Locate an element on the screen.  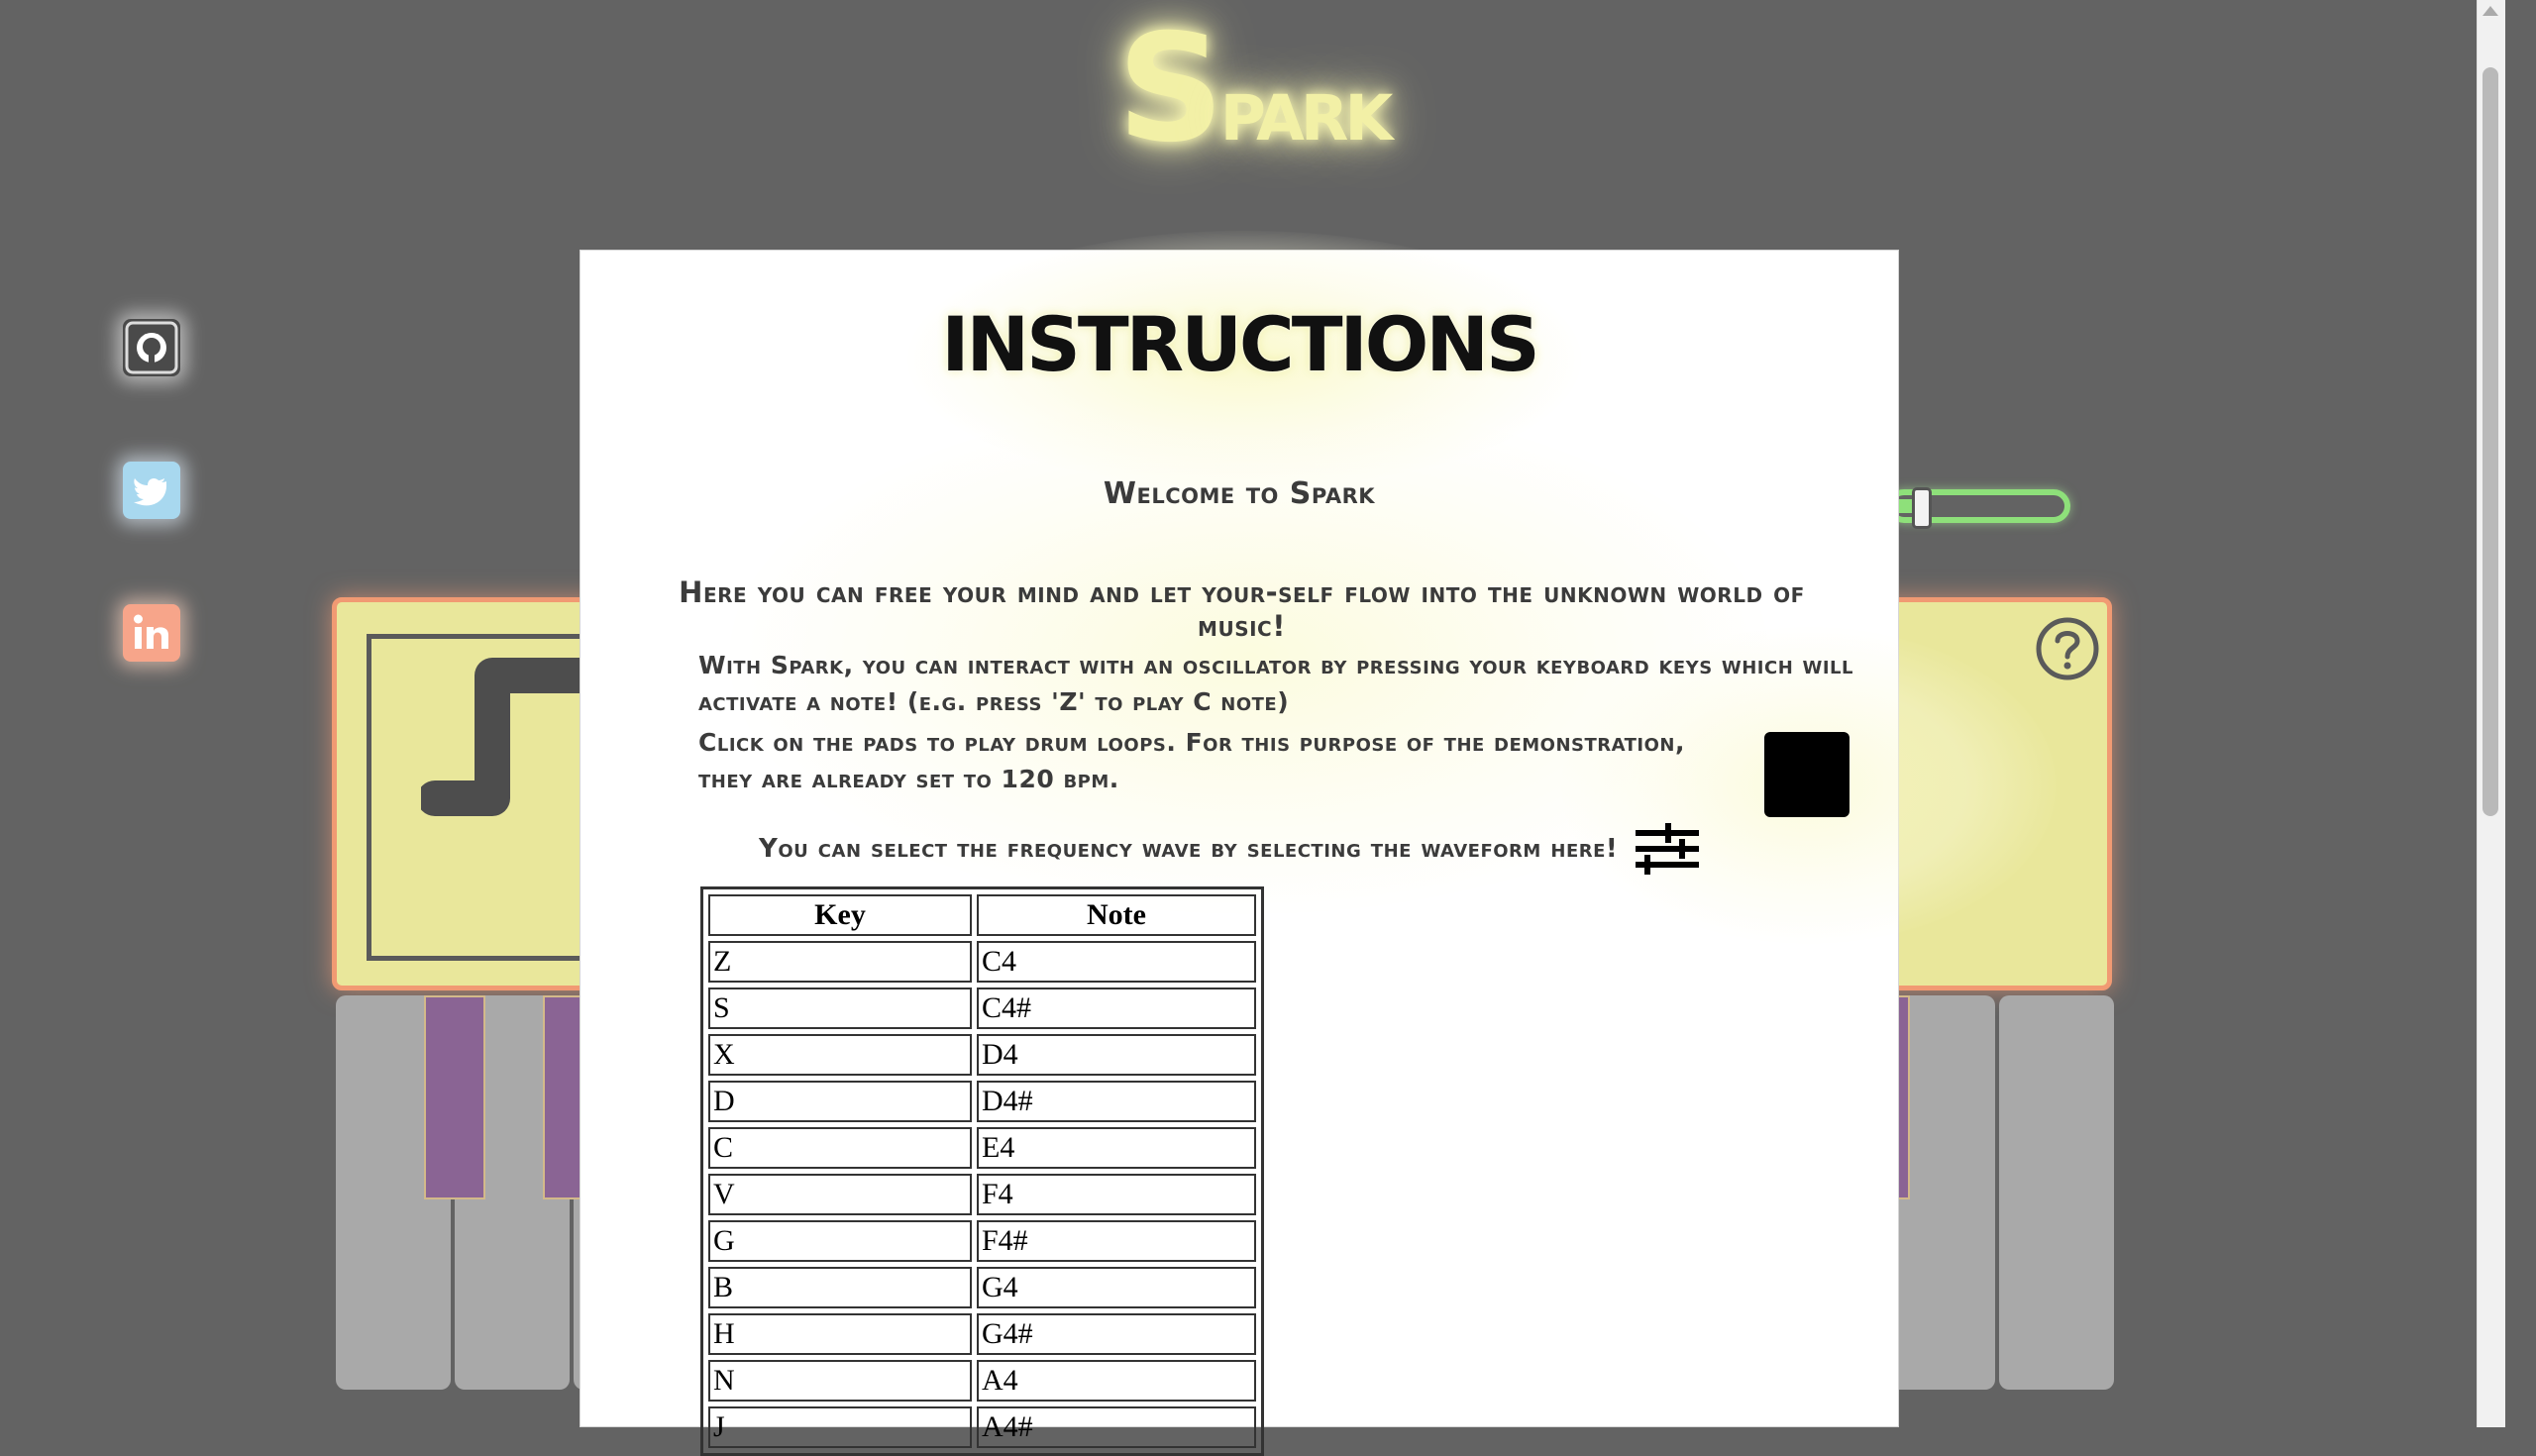
table-row: C E4 is located at coordinates (982, 1148).